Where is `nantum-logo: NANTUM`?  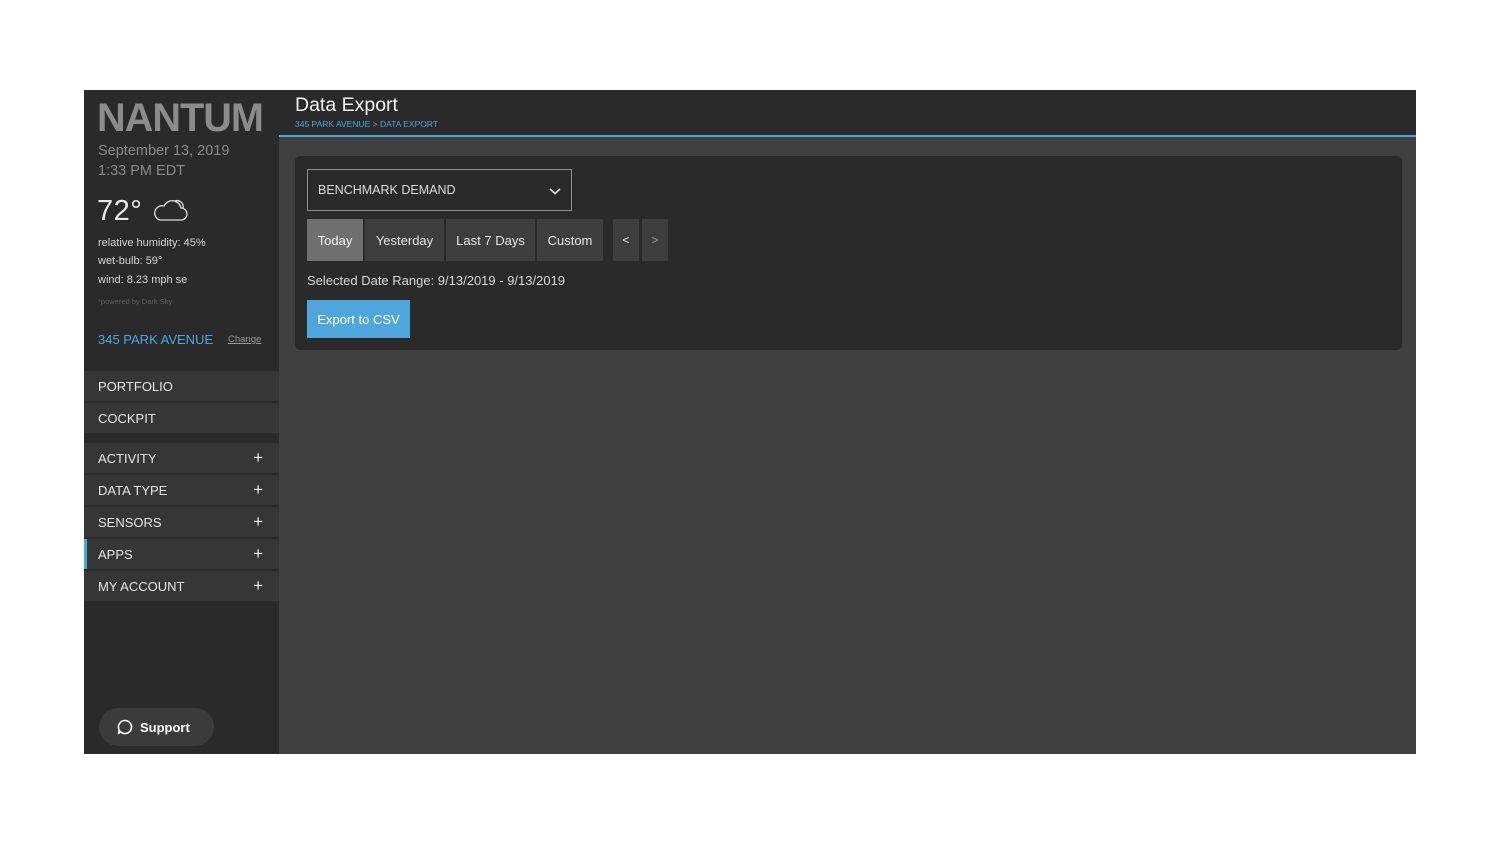
nantum-logo: NANTUM is located at coordinates (181, 116).